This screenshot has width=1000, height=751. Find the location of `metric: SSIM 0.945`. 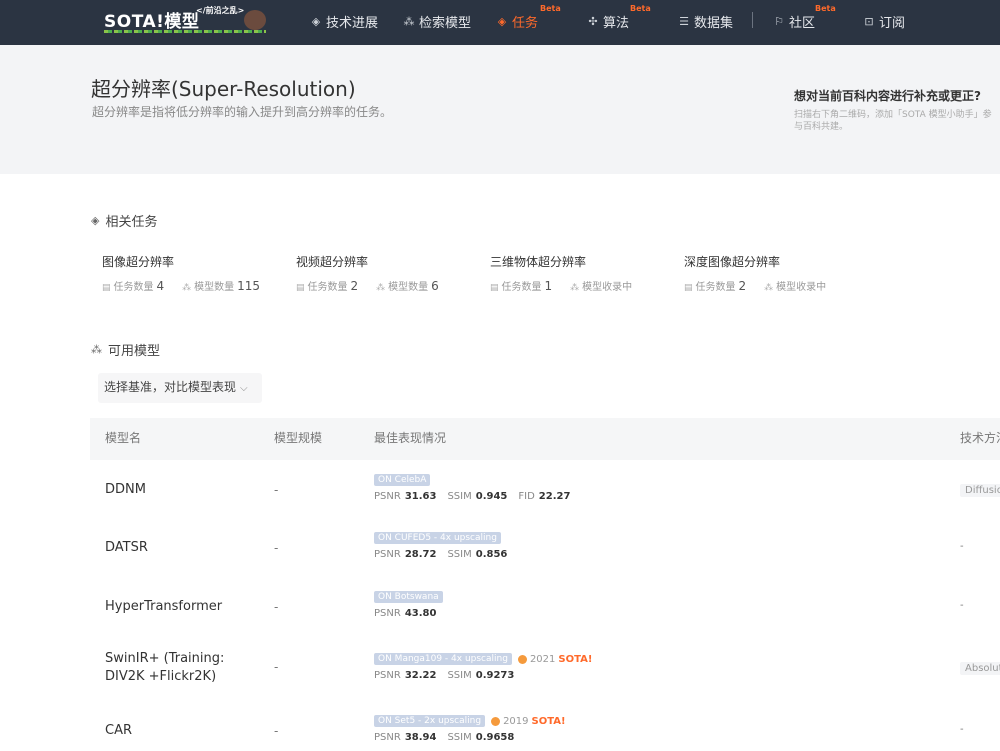

metric: SSIM 0.945 is located at coordinates (477, 496).